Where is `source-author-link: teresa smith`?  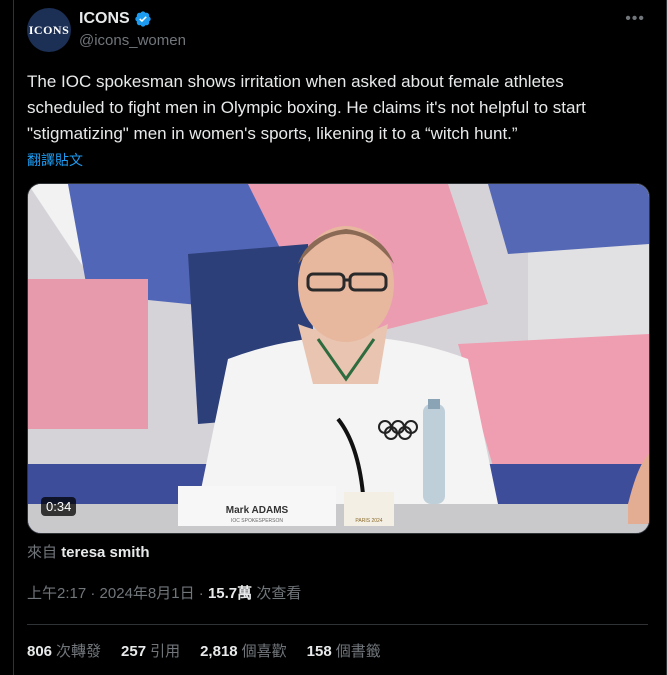
source-author-link: teresa smith is located at coordinates (105, 552).